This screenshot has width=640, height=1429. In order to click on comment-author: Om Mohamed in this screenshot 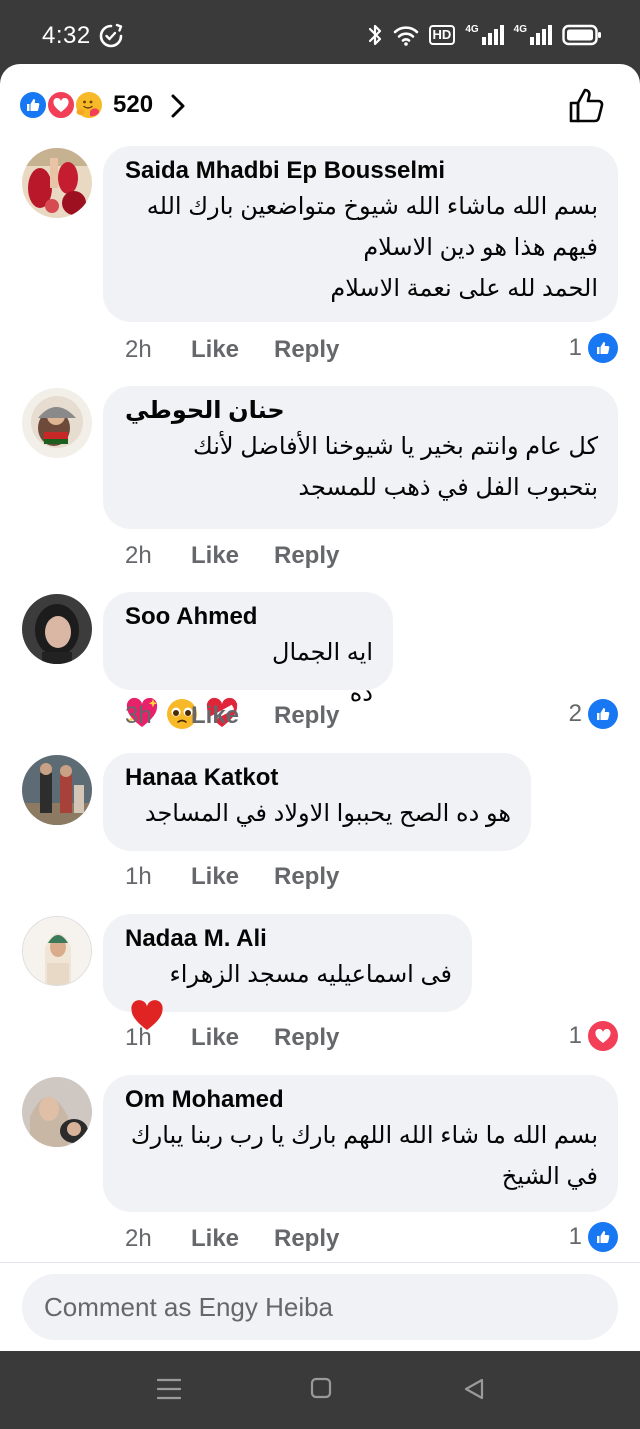, I will do `click(361, 1100)`.